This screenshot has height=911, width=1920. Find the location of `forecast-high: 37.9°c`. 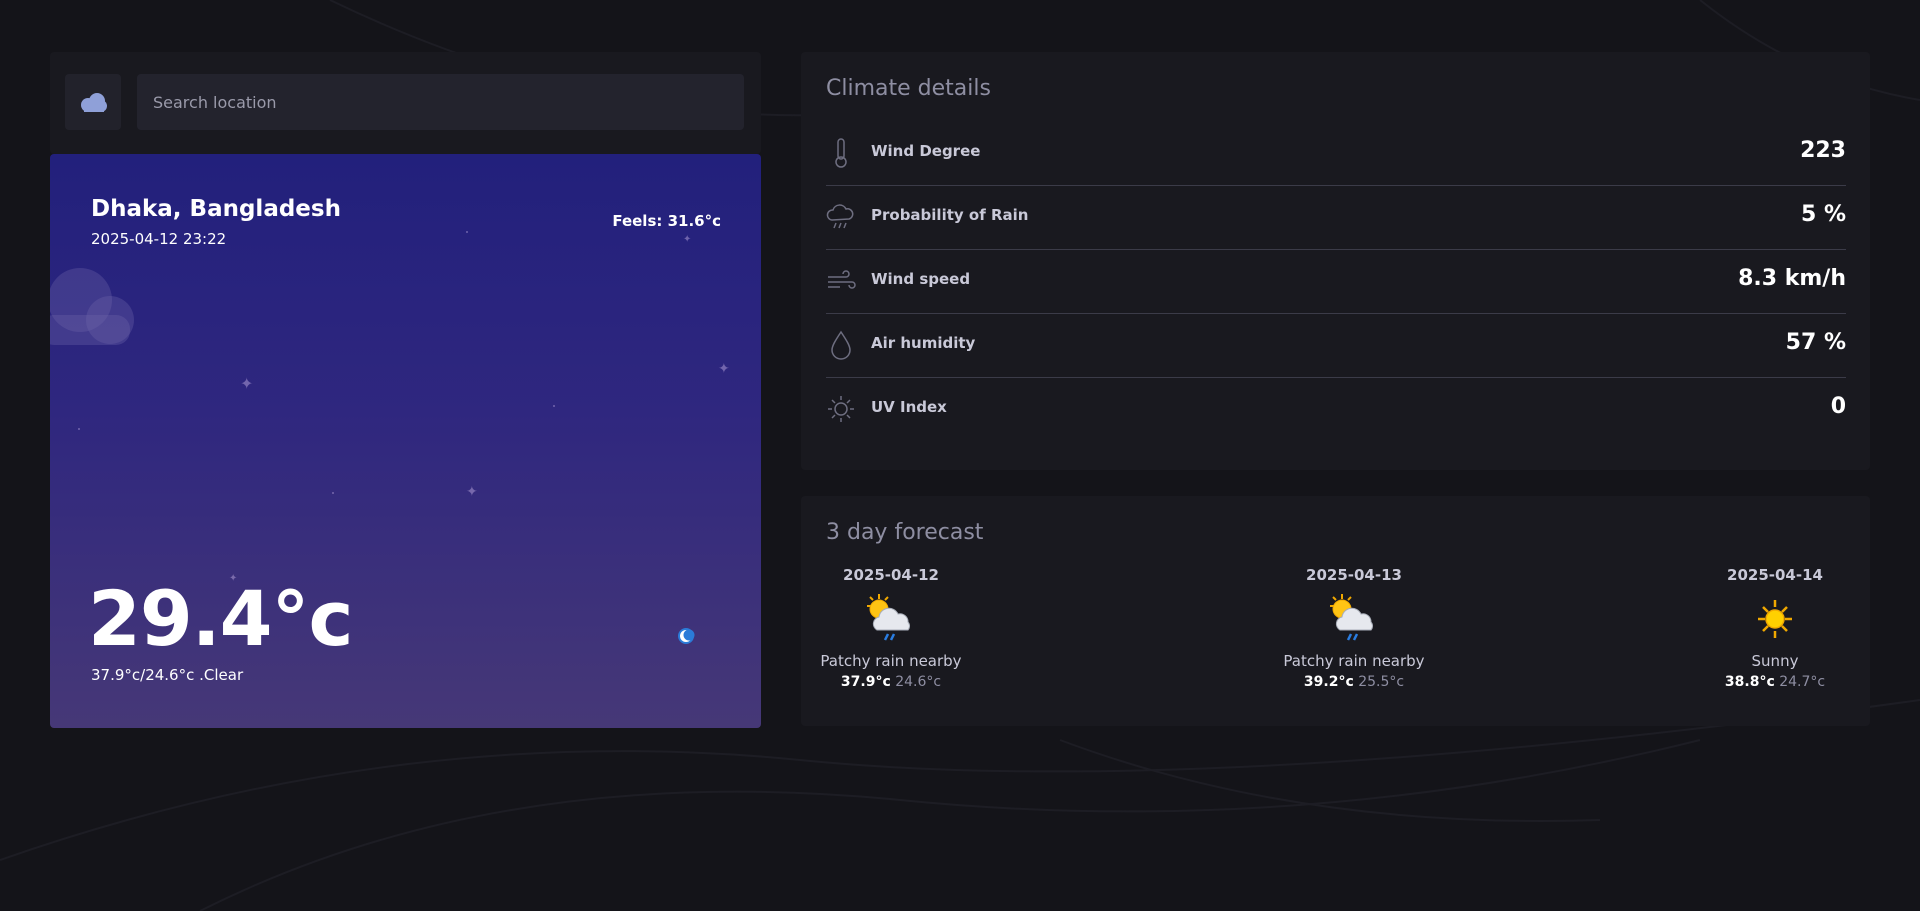

forecast-high: 37.9°c is located at coordinates (865, 682).